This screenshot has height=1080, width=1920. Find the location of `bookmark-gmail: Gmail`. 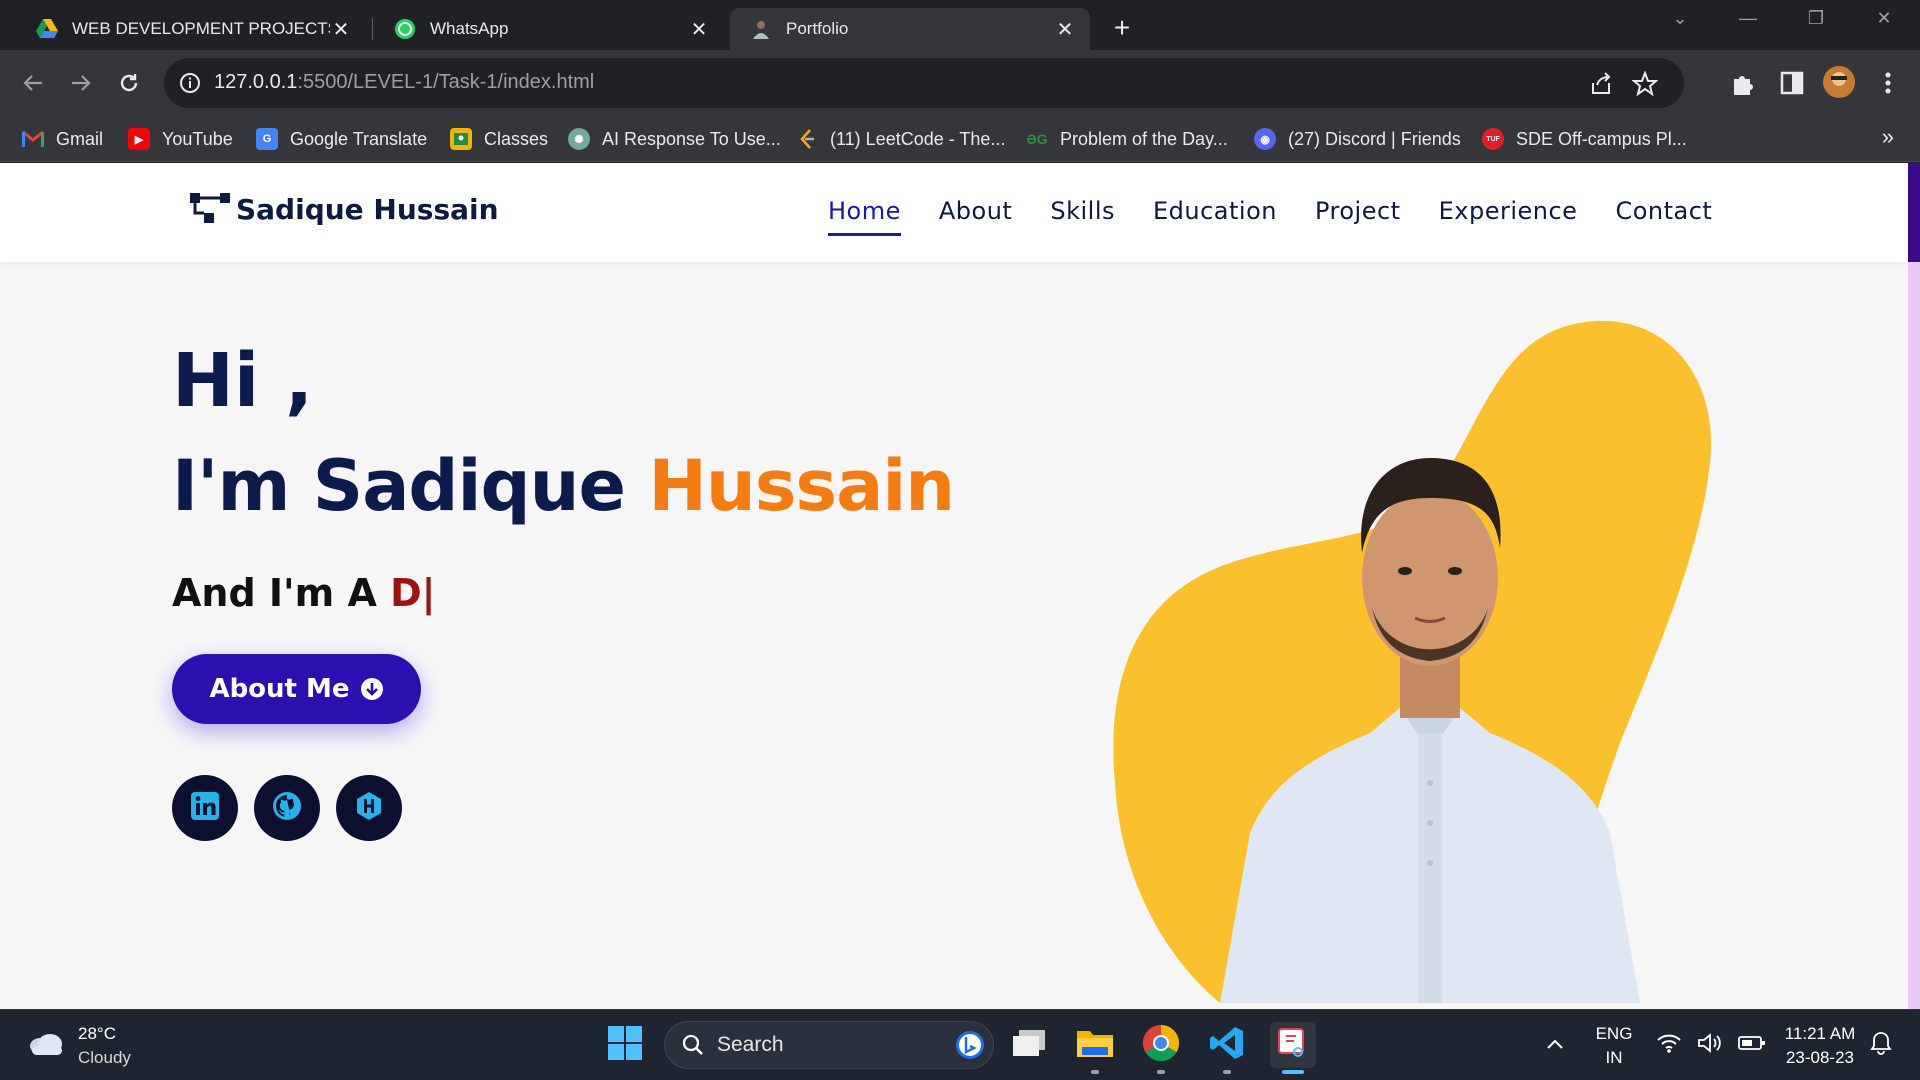

bookmark-gmail: Gmail is located at coordinates (62, 139).